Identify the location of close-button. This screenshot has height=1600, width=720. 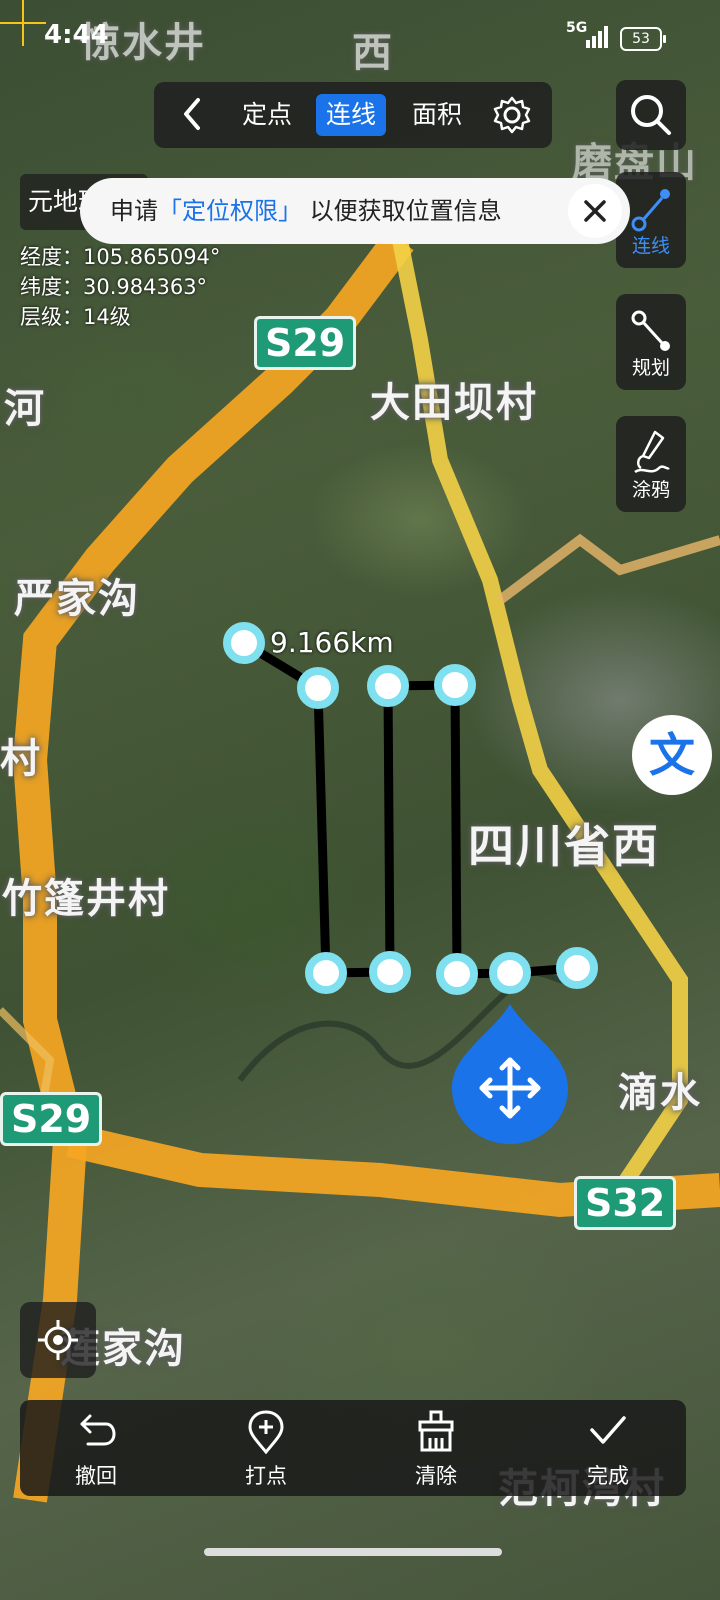
(595, 211).